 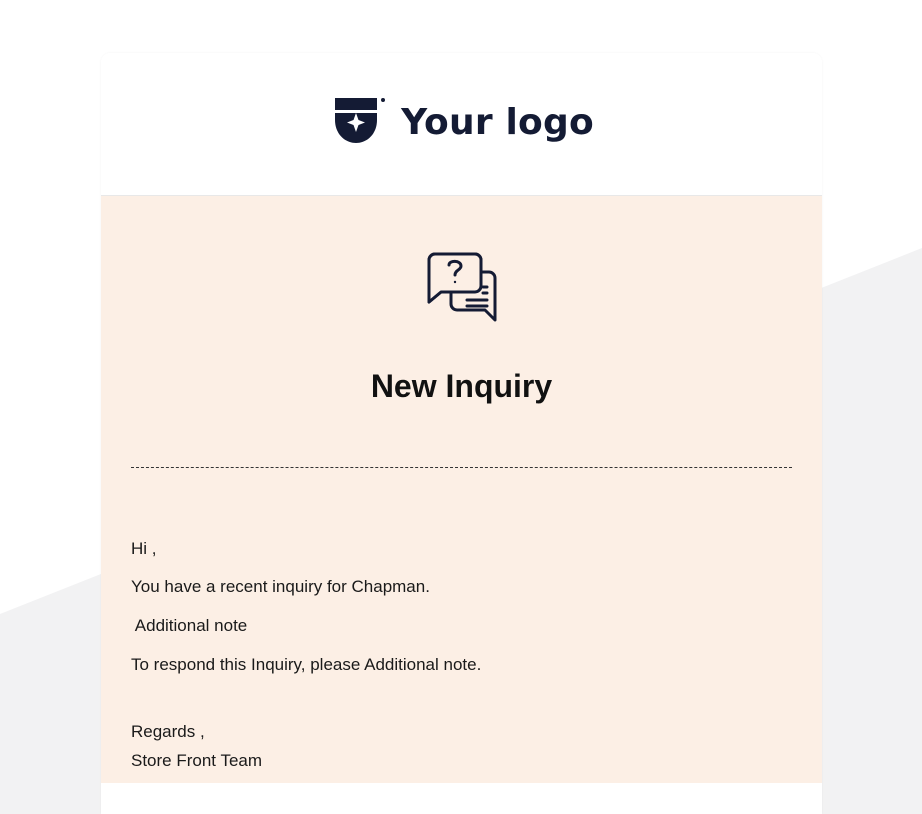 I want to click on shield-star-icon, so click(x=360, y=120).